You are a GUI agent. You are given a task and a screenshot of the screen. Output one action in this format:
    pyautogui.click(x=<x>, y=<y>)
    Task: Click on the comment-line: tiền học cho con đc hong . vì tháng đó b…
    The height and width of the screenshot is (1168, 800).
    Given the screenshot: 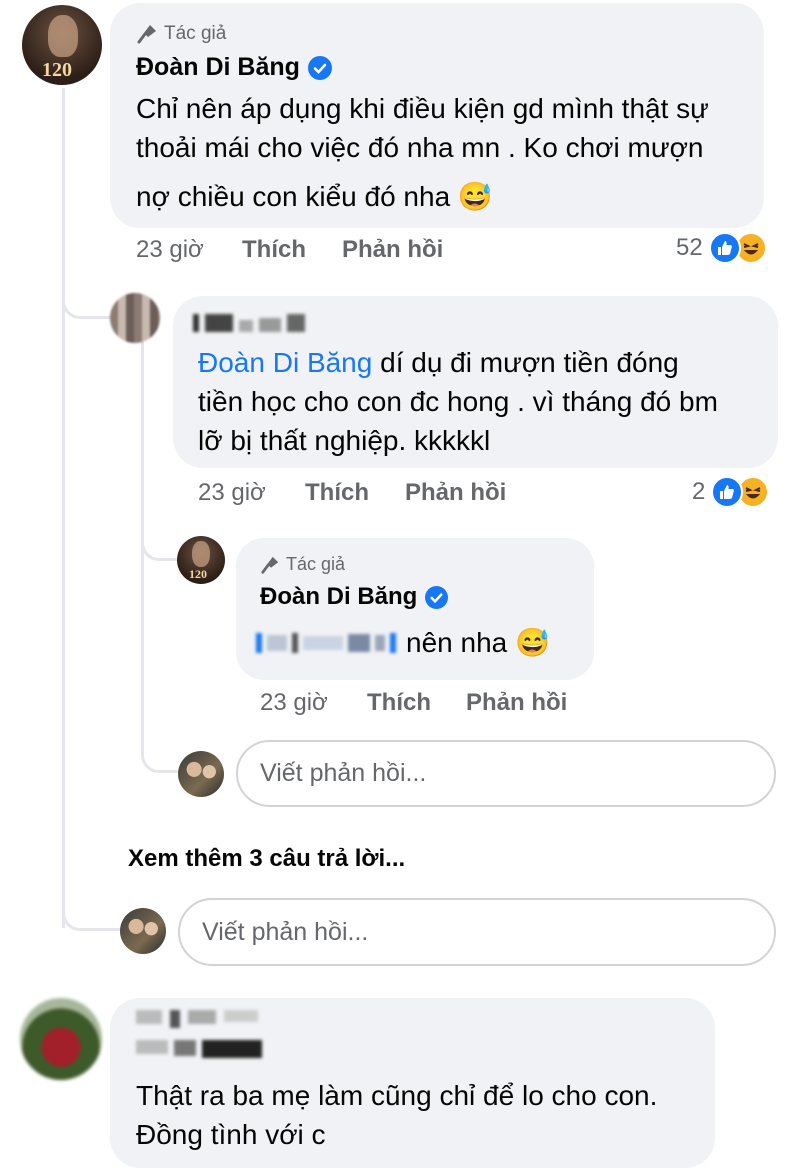 What is the action you would take?
    pyautogui.click(x=458, y=401)
    